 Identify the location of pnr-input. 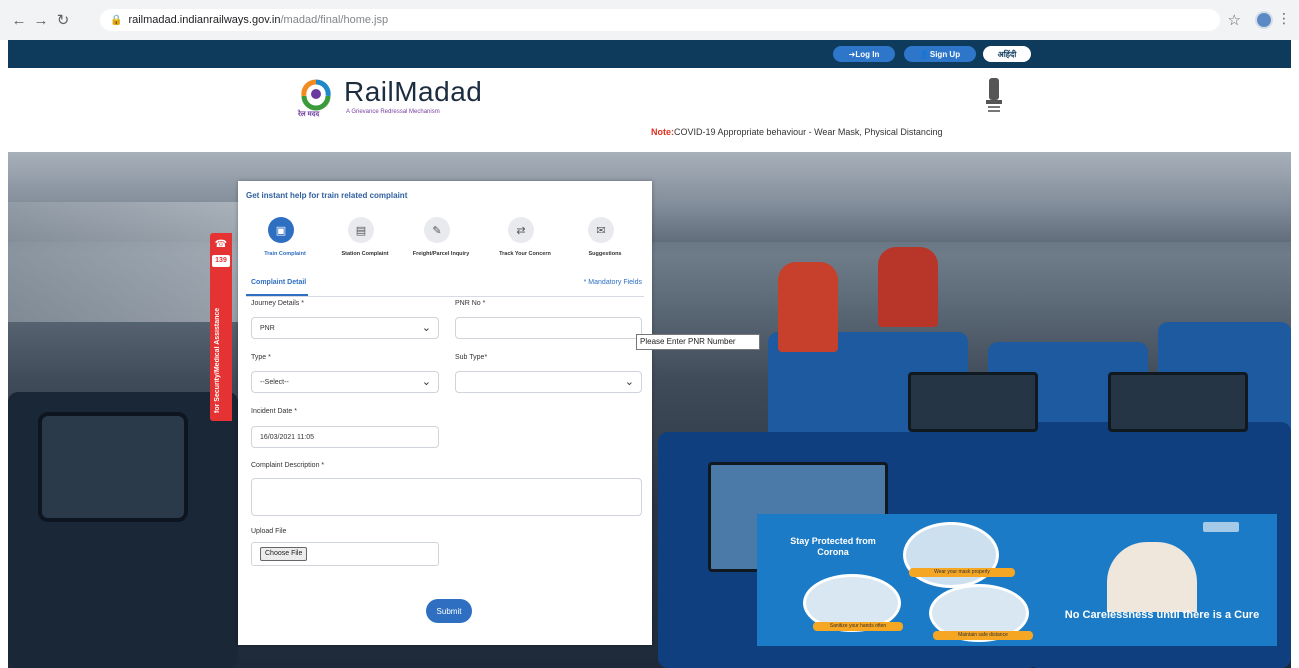
(548, 328).